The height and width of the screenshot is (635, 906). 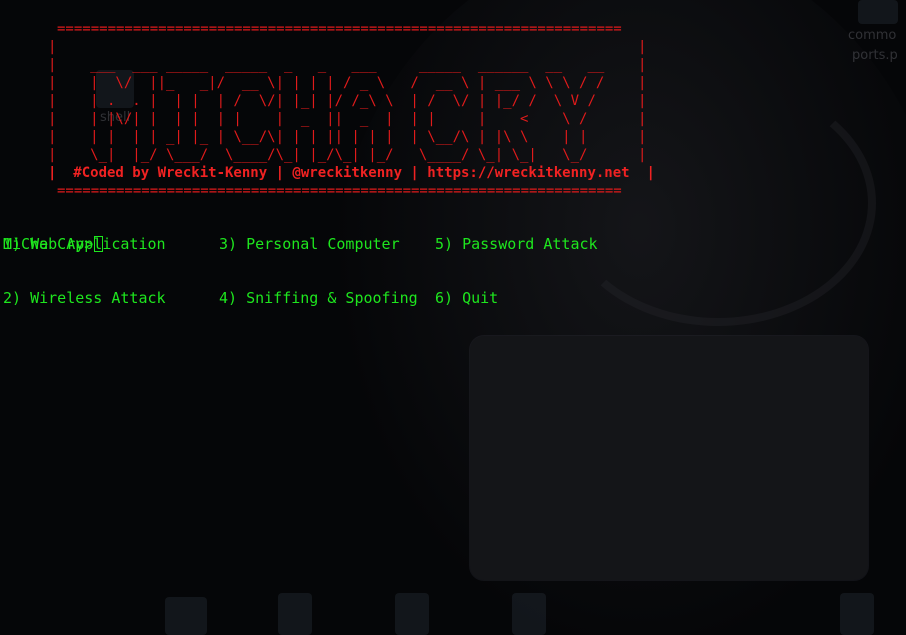 What do you see at coordinates (309, 244) in the screenshot?
I see `menu-item-personal-computer: 3) Personal Computer` at bounding box center [309, 244].